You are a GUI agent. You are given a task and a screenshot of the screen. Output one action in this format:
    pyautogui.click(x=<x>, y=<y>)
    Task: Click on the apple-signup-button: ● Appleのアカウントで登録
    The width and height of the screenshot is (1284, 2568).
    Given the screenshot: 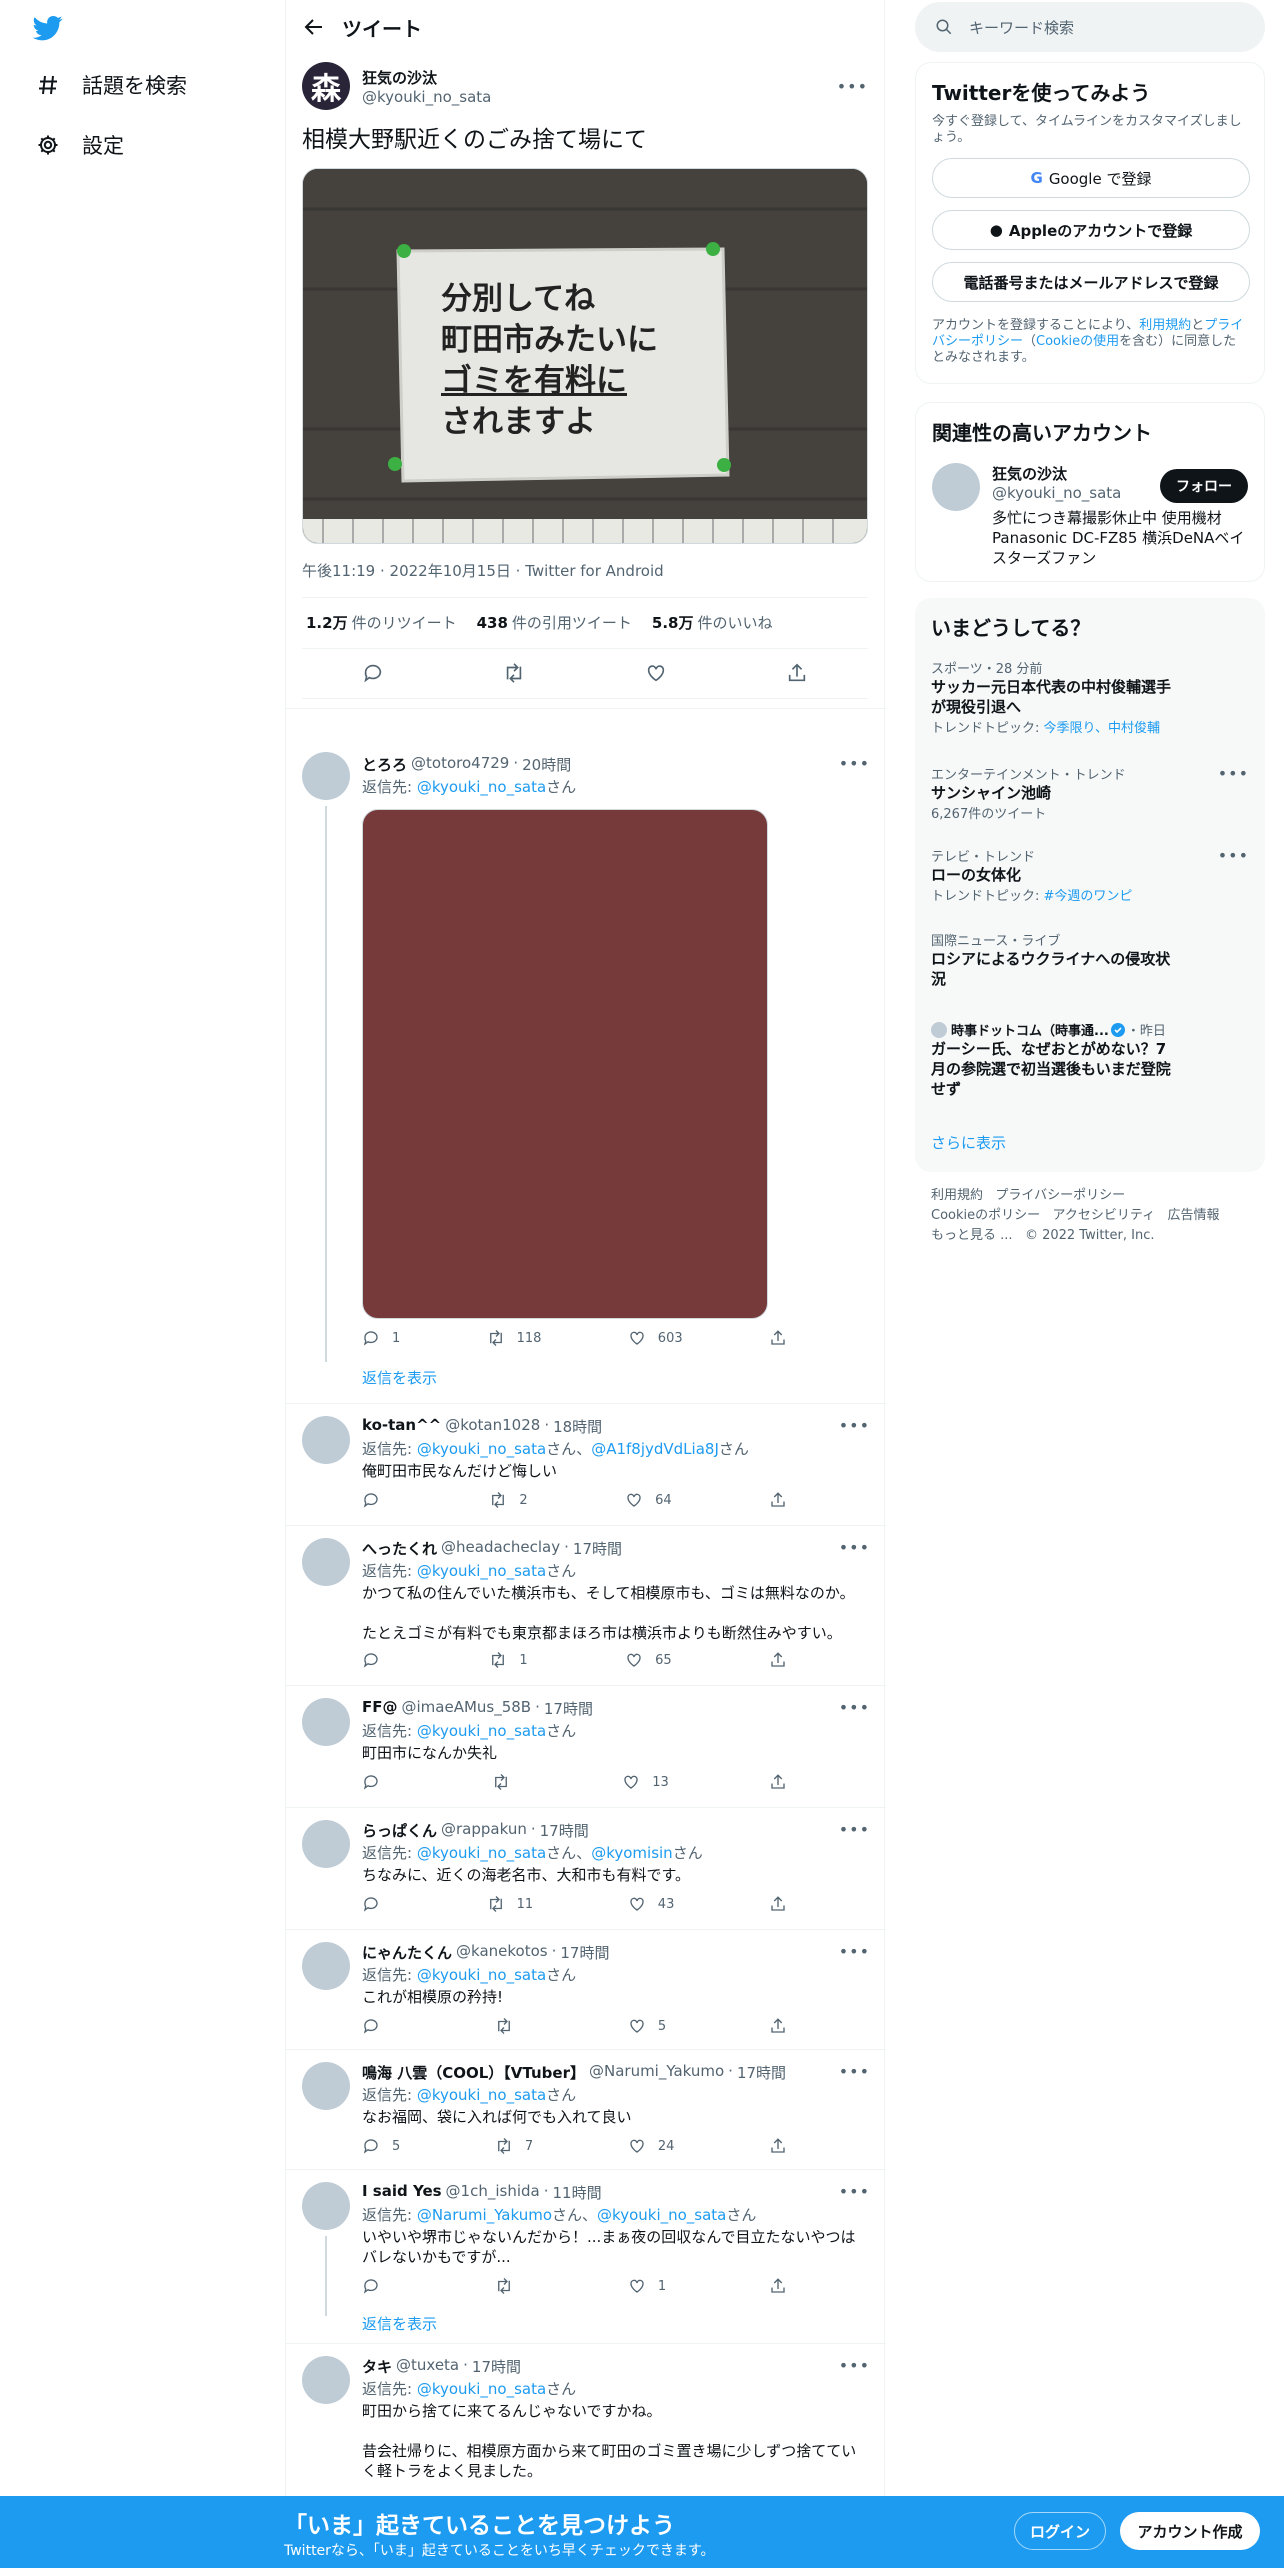 What is the action you would take?
    pyautogui.click(x=1091, y=230)
    